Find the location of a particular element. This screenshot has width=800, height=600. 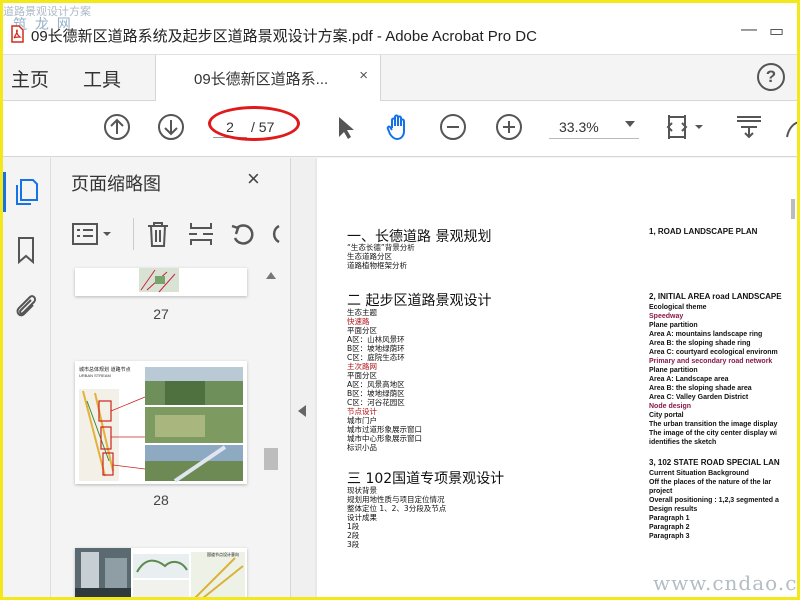

toc-item: Overall positioning : 1,2,3 segmented a is located at coordinates (714, 500).